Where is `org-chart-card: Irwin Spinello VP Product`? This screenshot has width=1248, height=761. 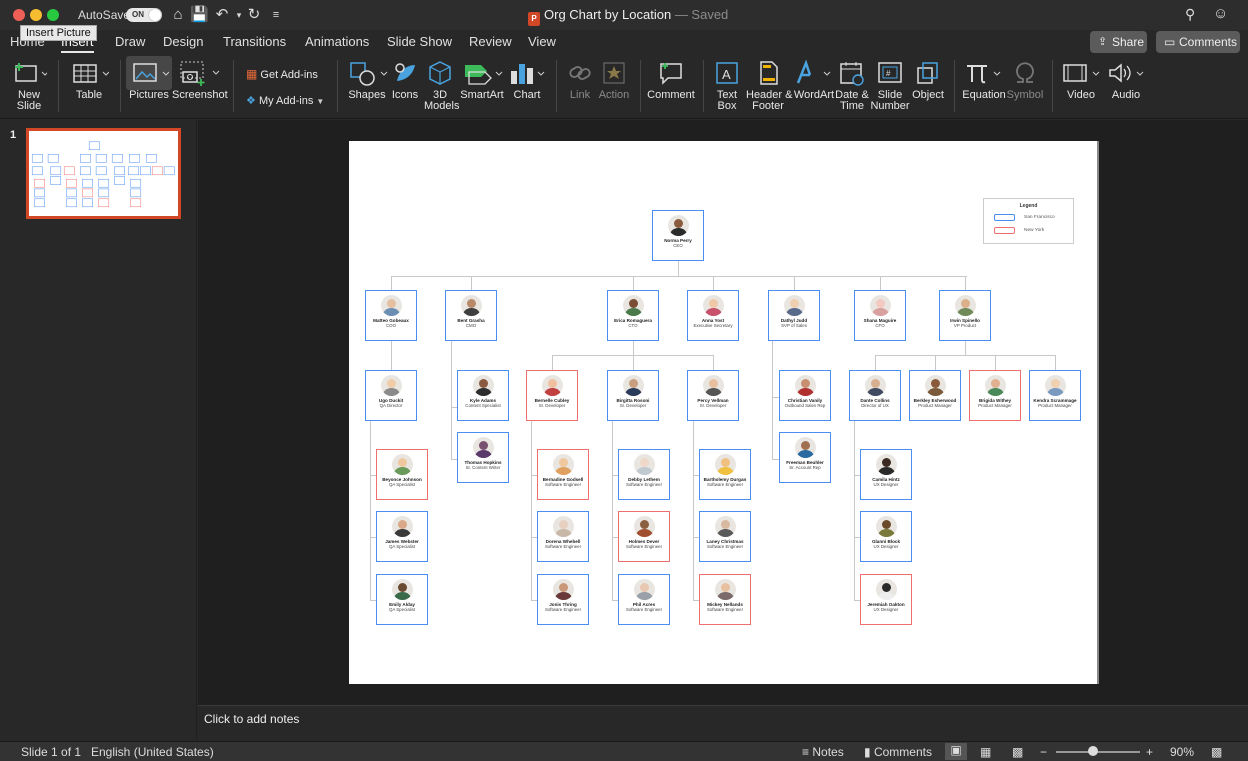
org-chart-card: Irwin Spinello VP Product is located at coordinates (965, 315).